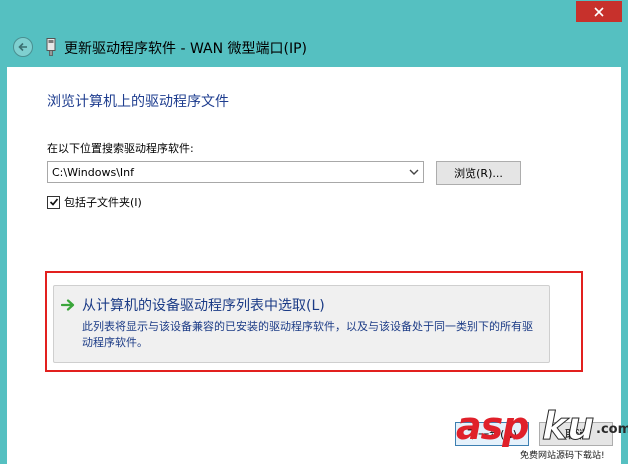 Image resolution: width=628 pixels, height=464 pixels. I want to click on next-button: 下一步(N), so click(492, 434).